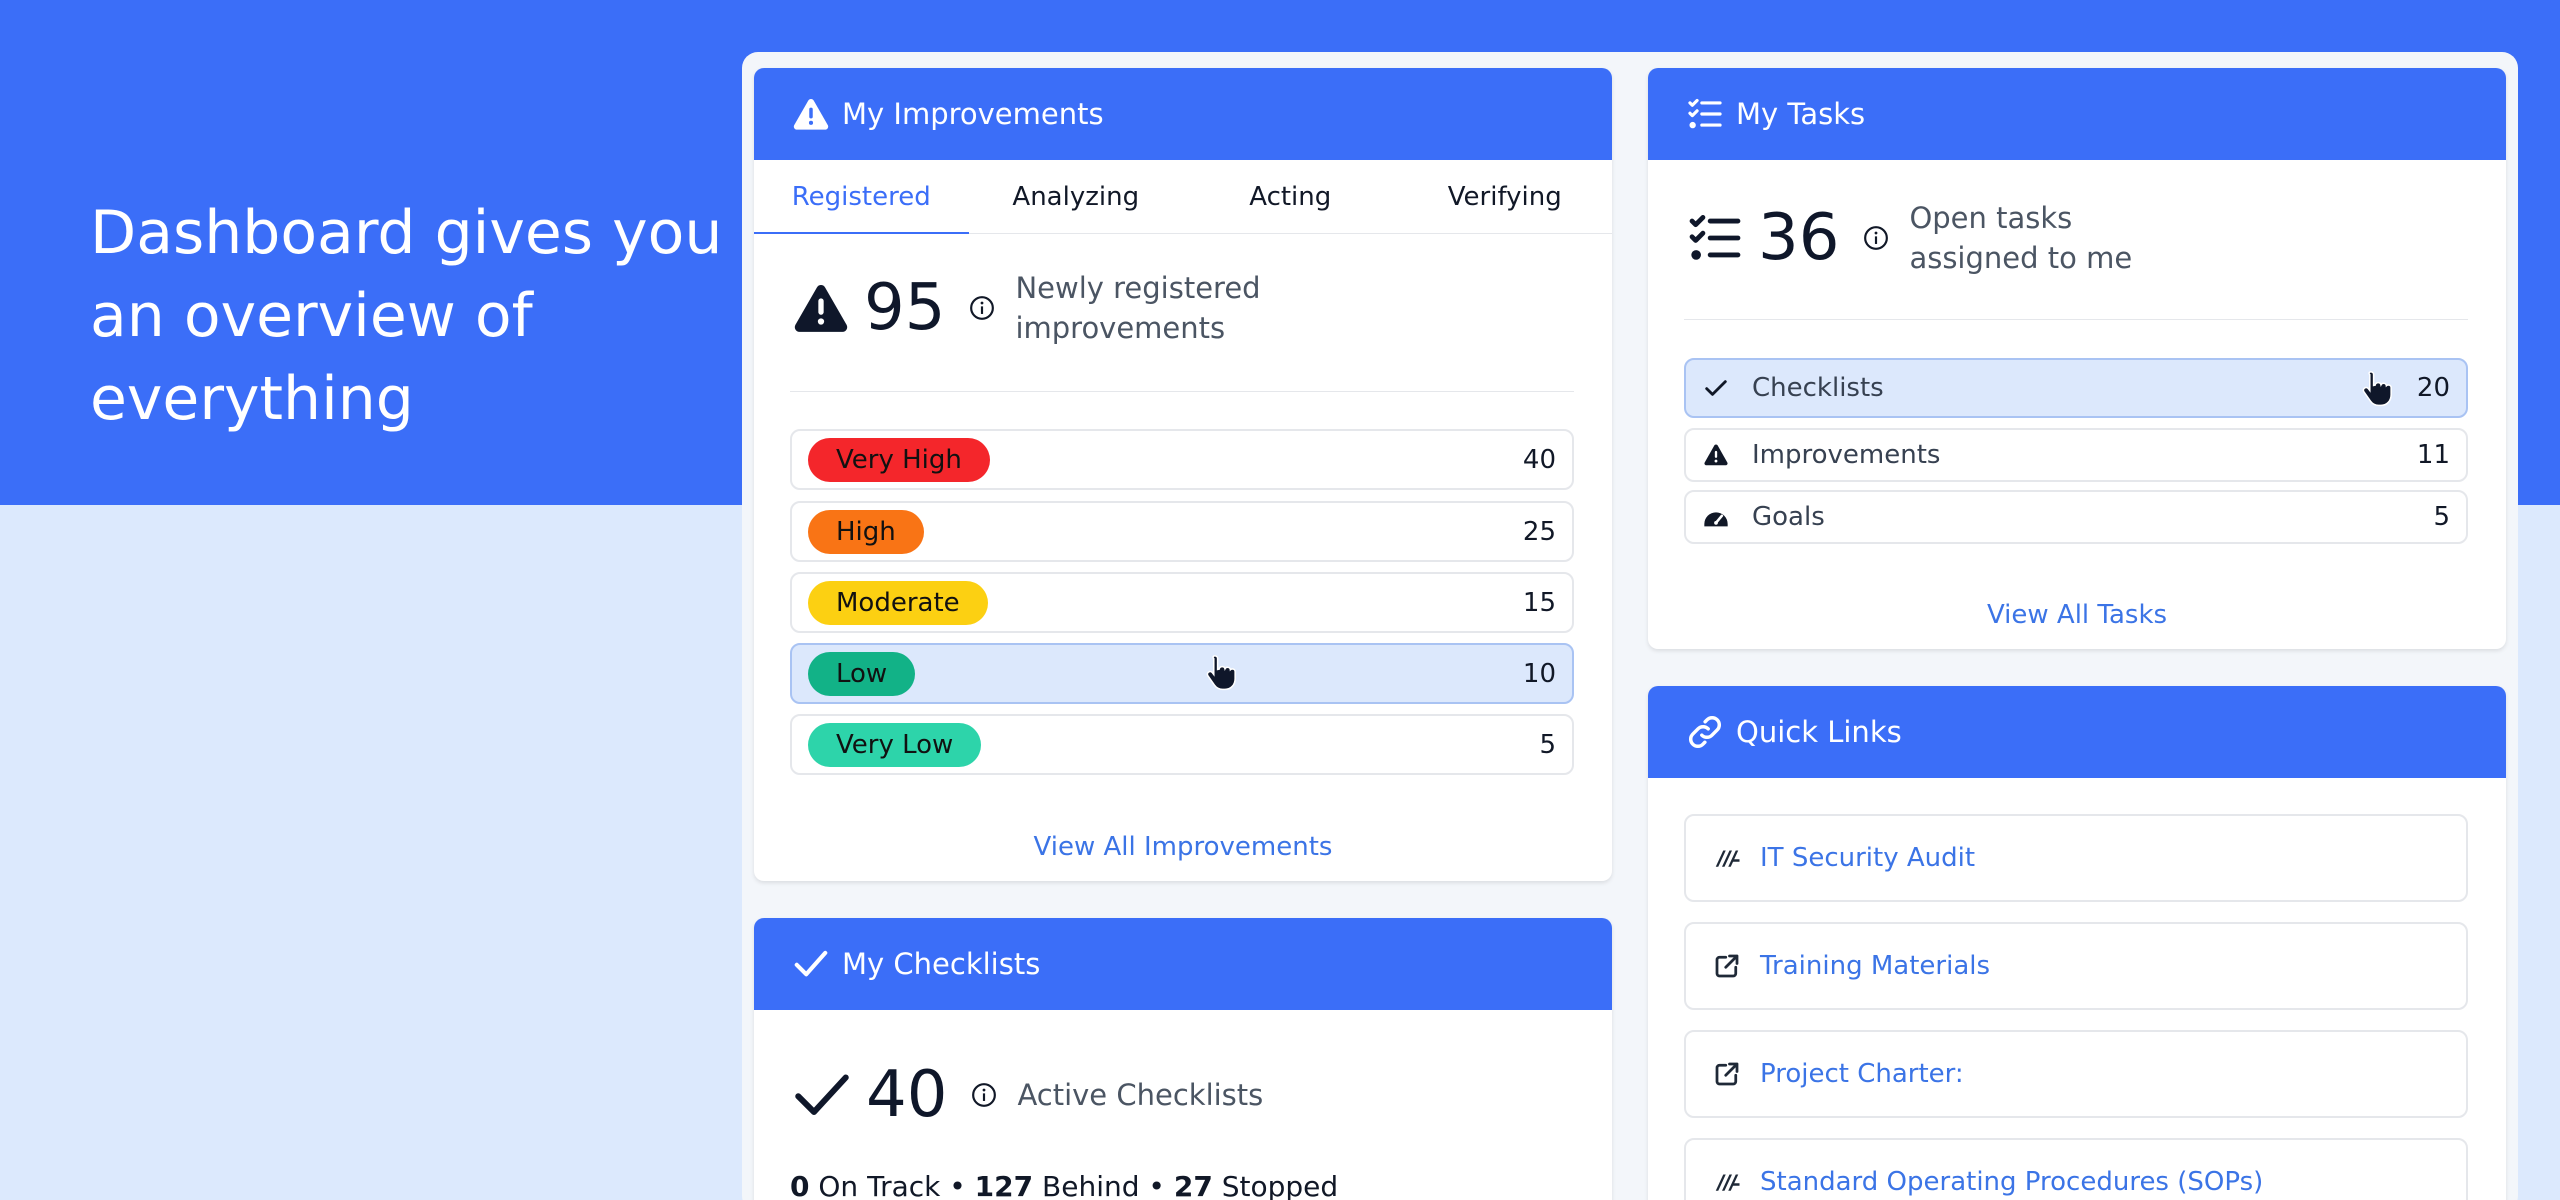  What do you see at coordinates (2433, 388) in the screenshot?
I see `task-count: 20` at bounding box center [2433, 388].